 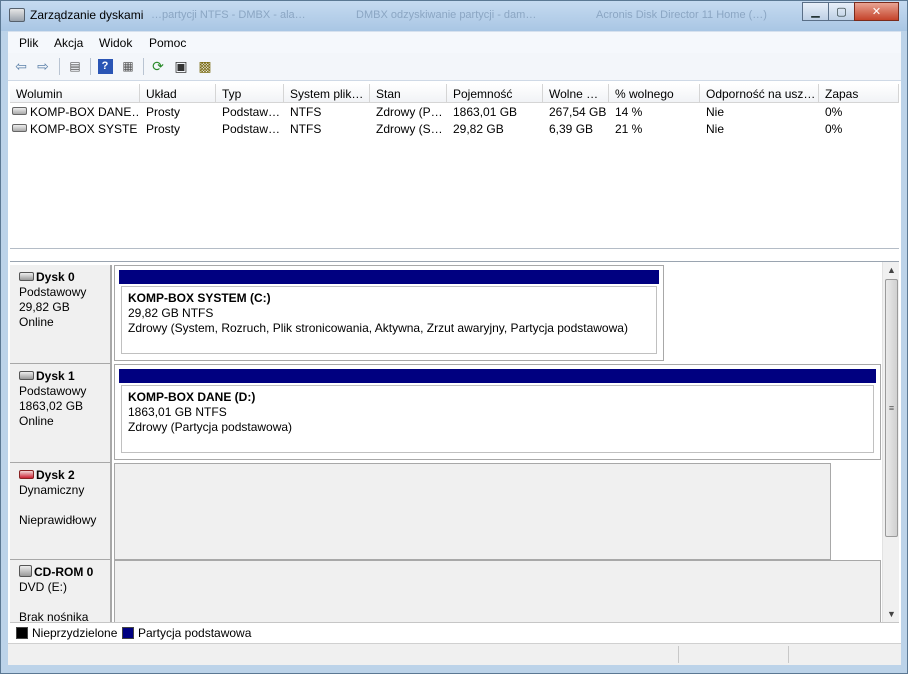 I want to click on percent-free-cell: 21 %, so click(x=629, y=129).